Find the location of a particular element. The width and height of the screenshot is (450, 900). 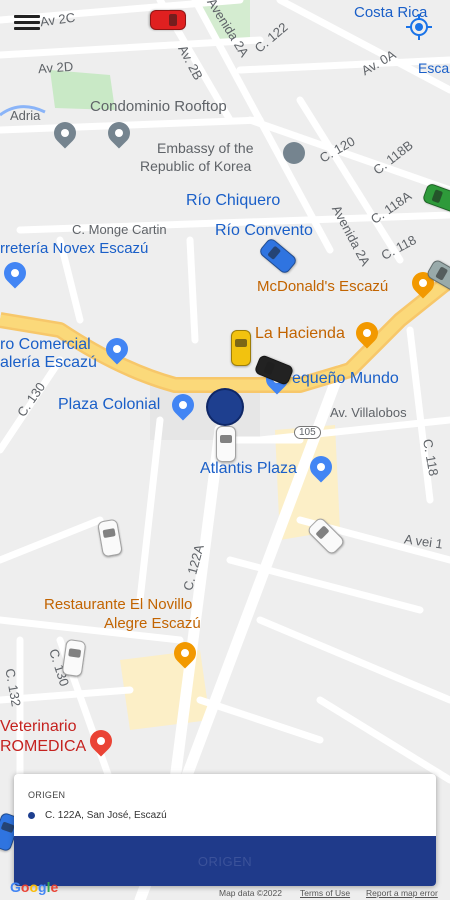

place-label: ROMEDICA is located at coordinates (43, 746).